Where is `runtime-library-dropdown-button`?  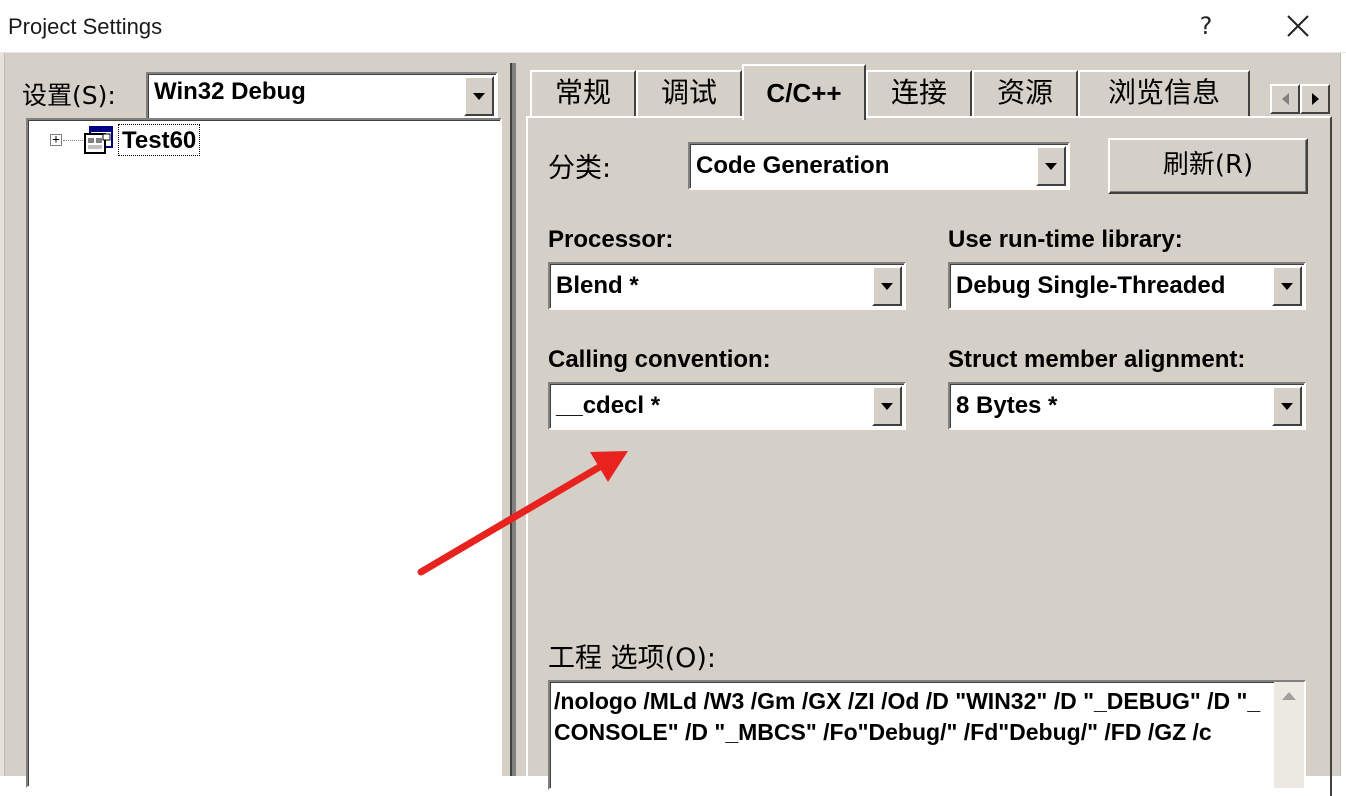 runtime-library-dropdown-button is located at coordinates (1287, 286).